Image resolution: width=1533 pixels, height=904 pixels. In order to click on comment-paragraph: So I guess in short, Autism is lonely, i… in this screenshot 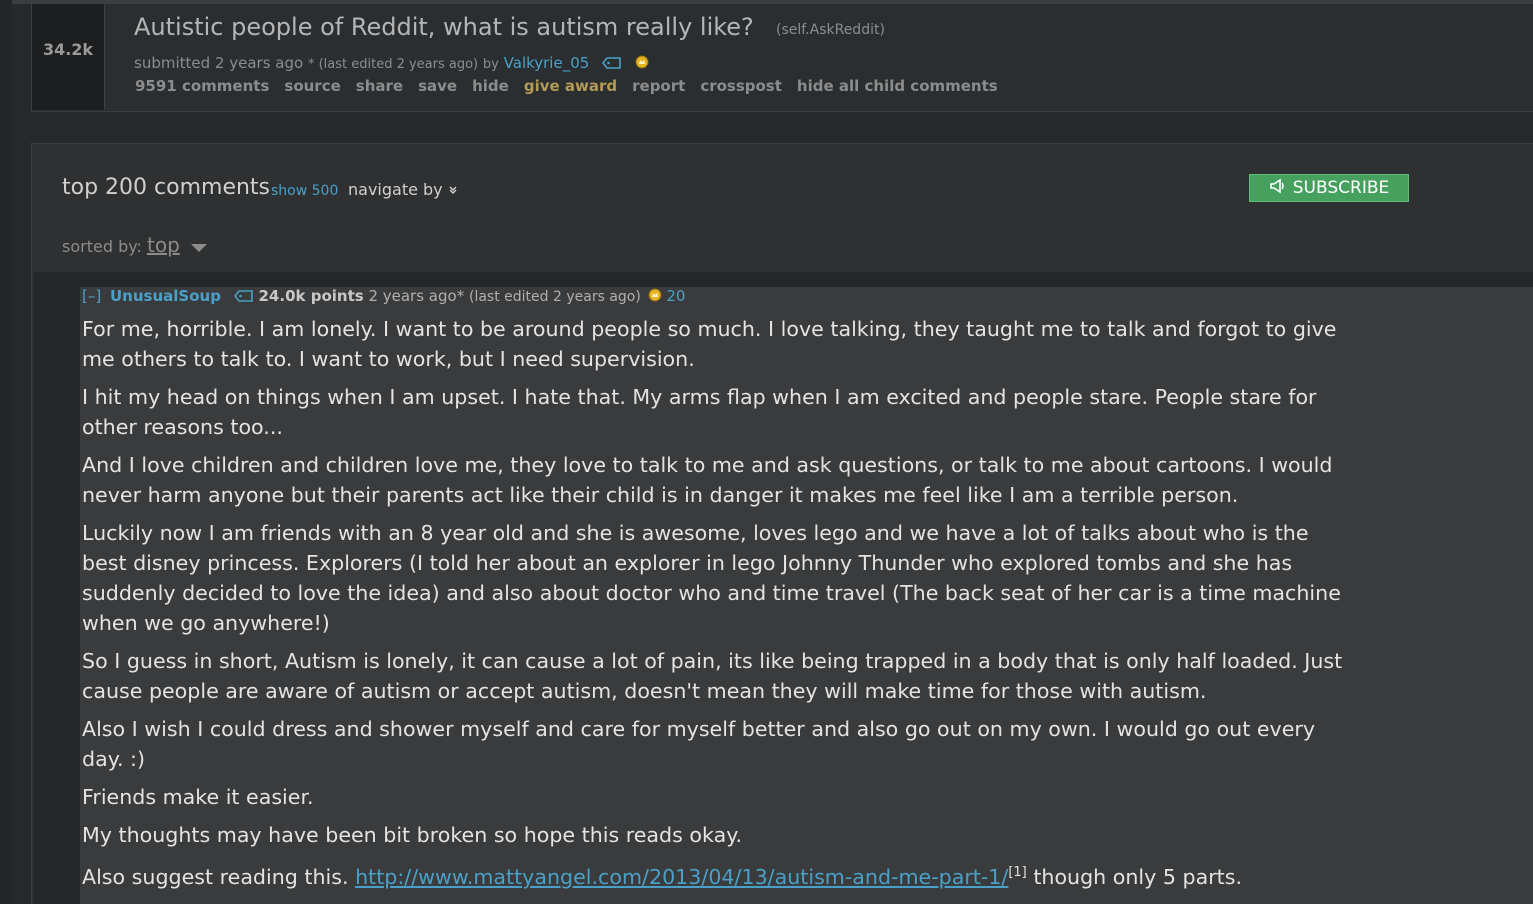, I will do `click(712, 676)`.